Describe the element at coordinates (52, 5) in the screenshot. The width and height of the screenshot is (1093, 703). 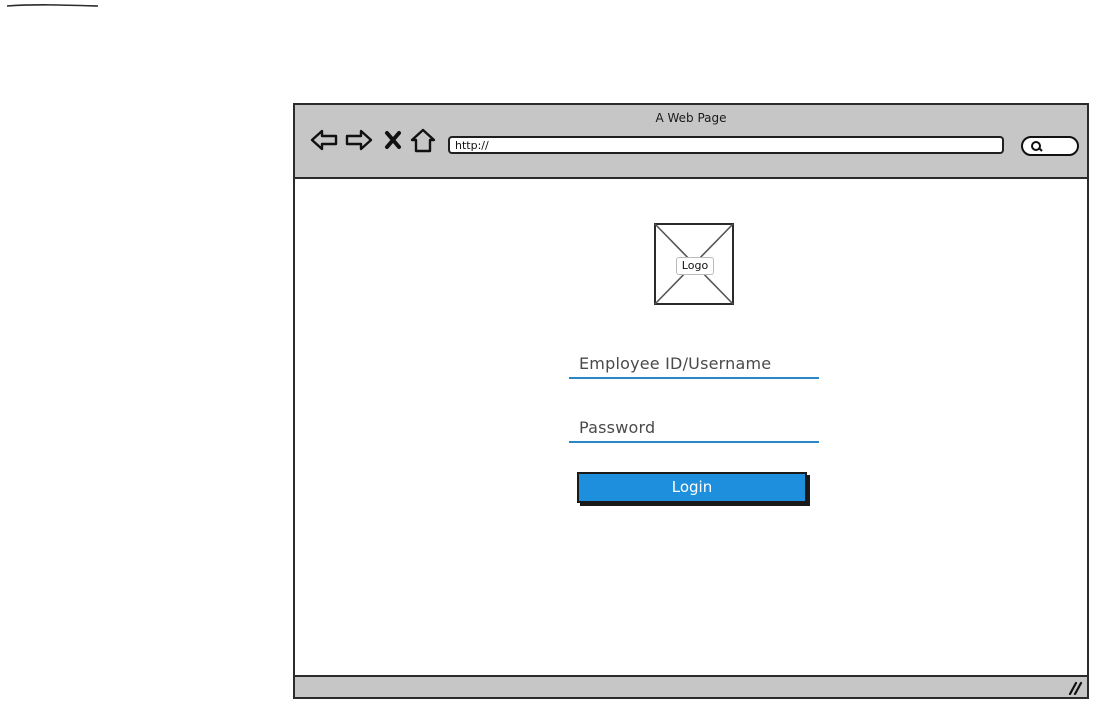
I see `sketch-stroke` at that location.